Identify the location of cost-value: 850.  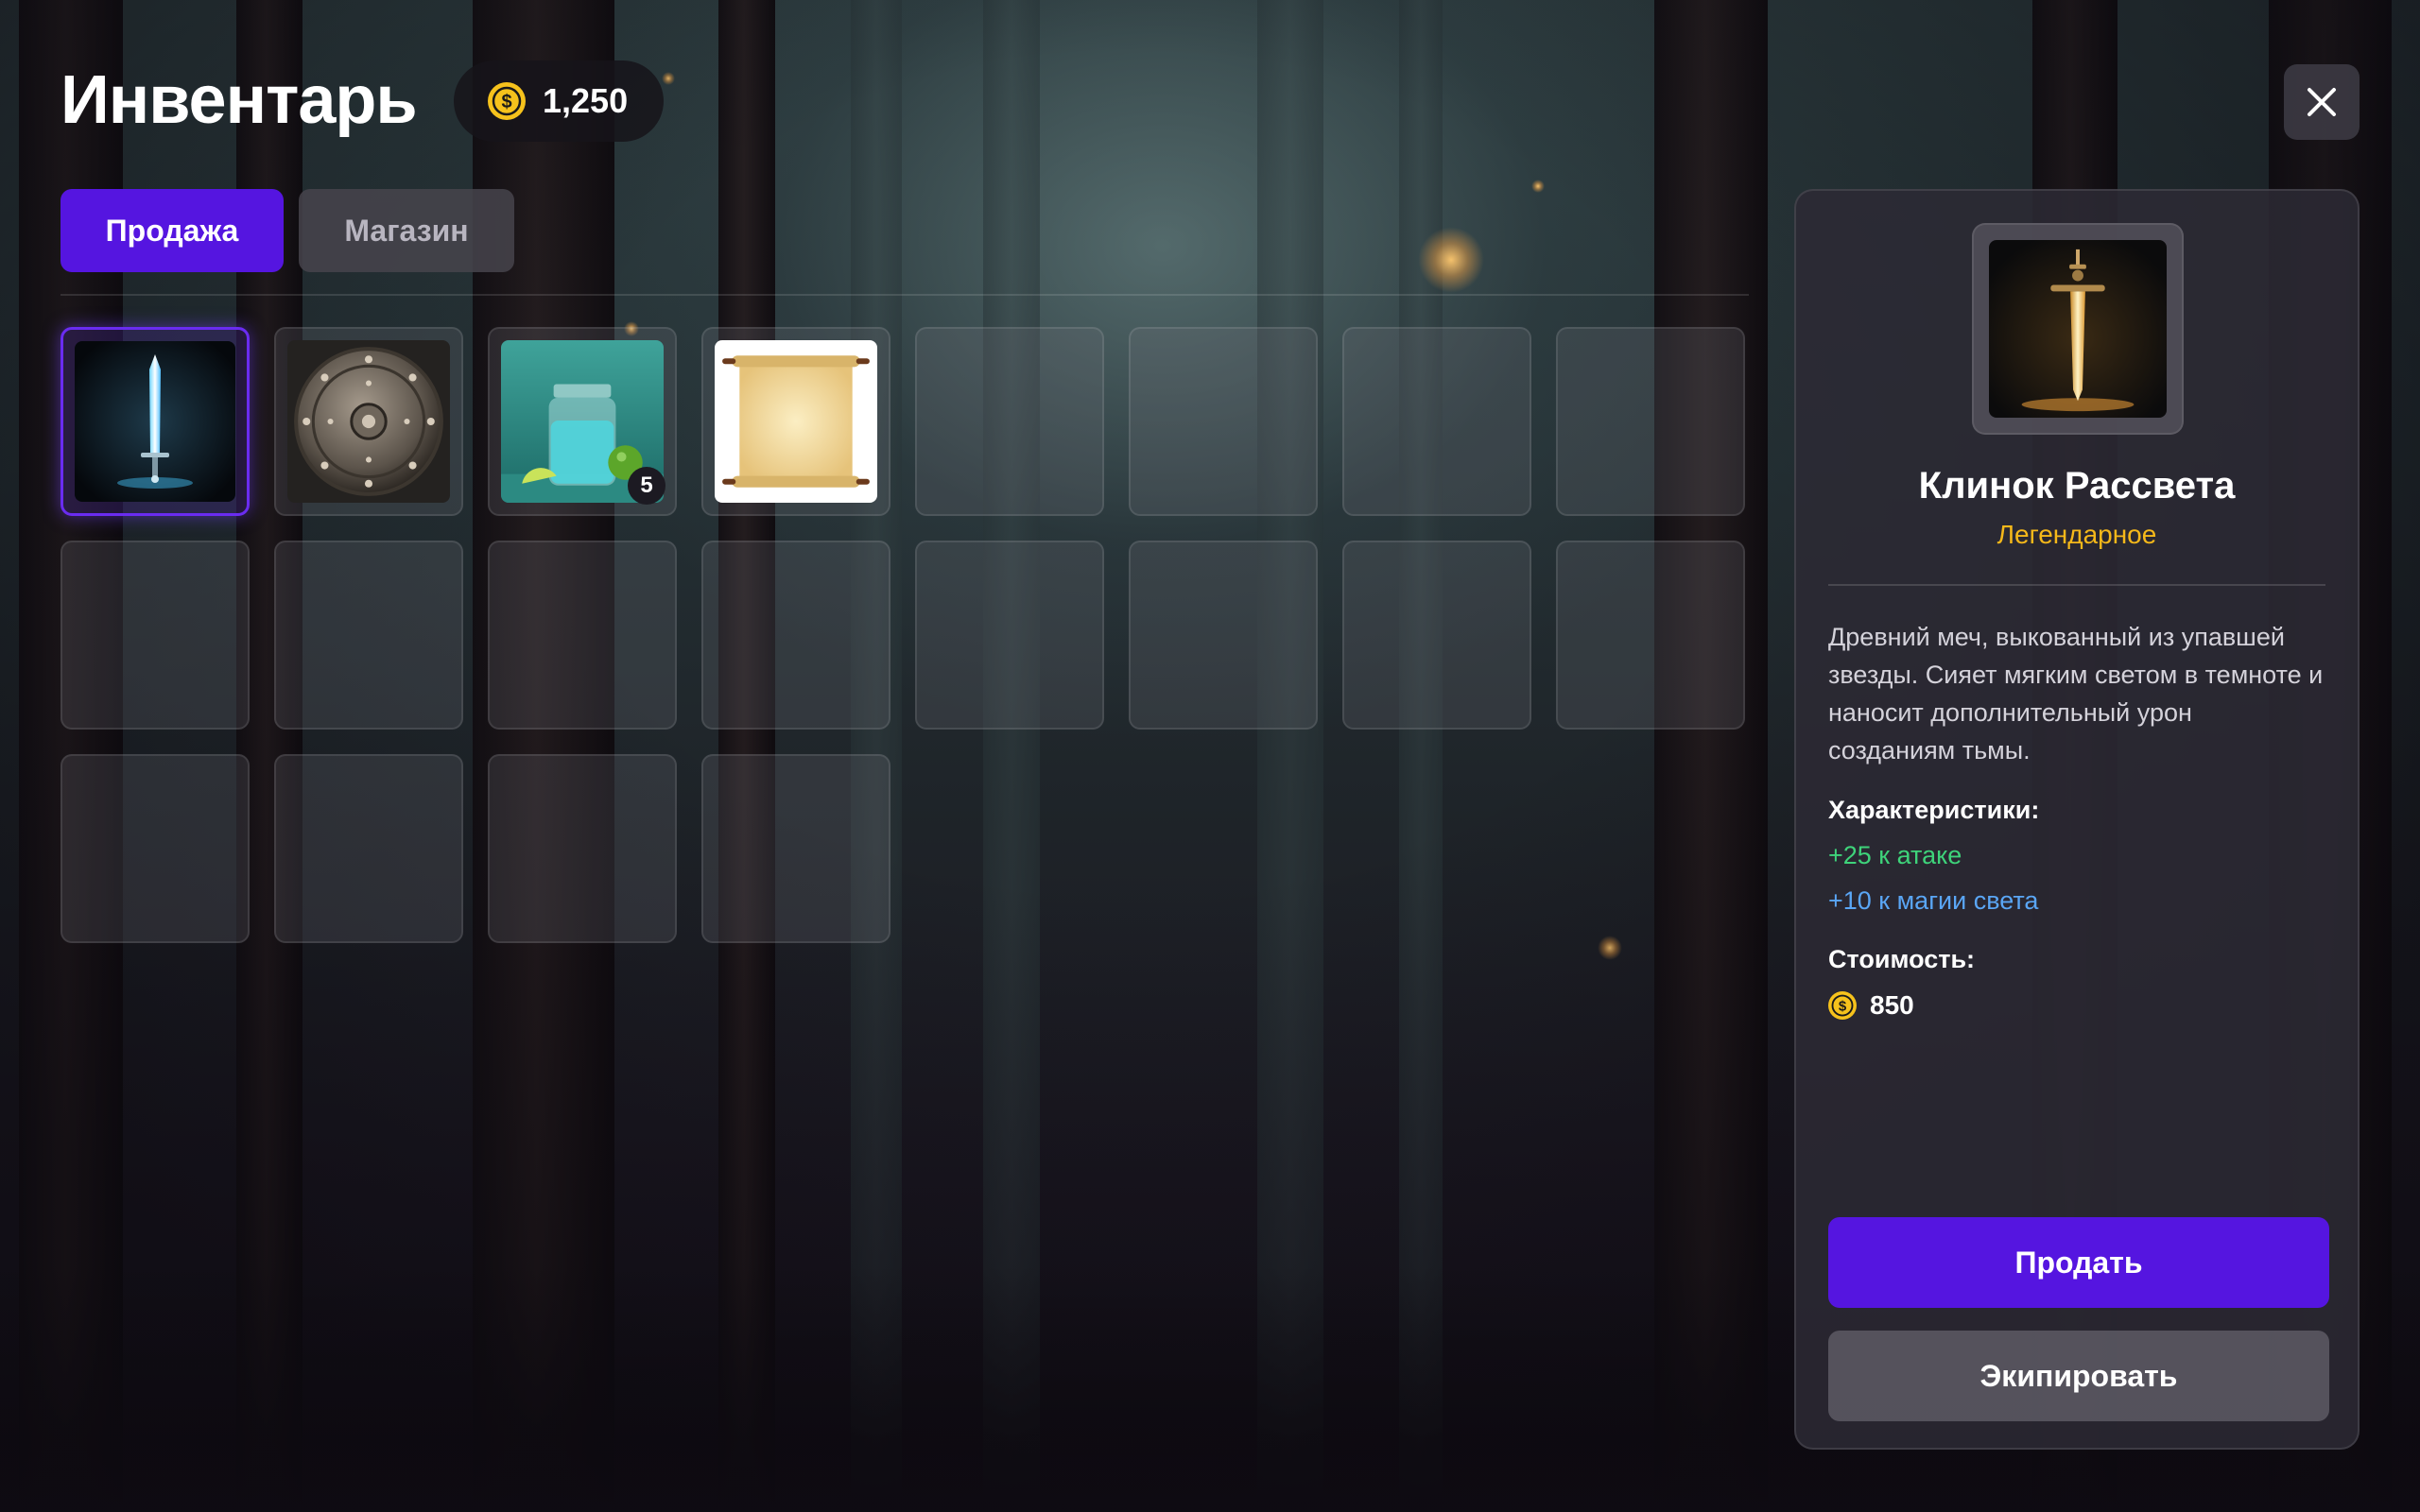
(1892, 1005).